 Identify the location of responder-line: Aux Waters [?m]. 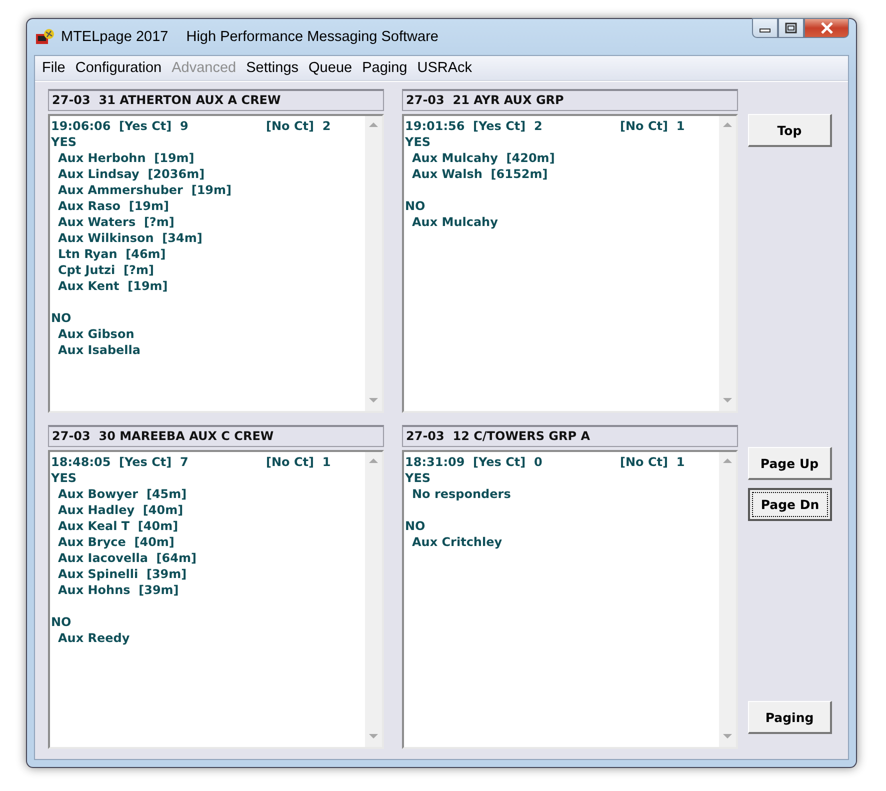
(115, 222).